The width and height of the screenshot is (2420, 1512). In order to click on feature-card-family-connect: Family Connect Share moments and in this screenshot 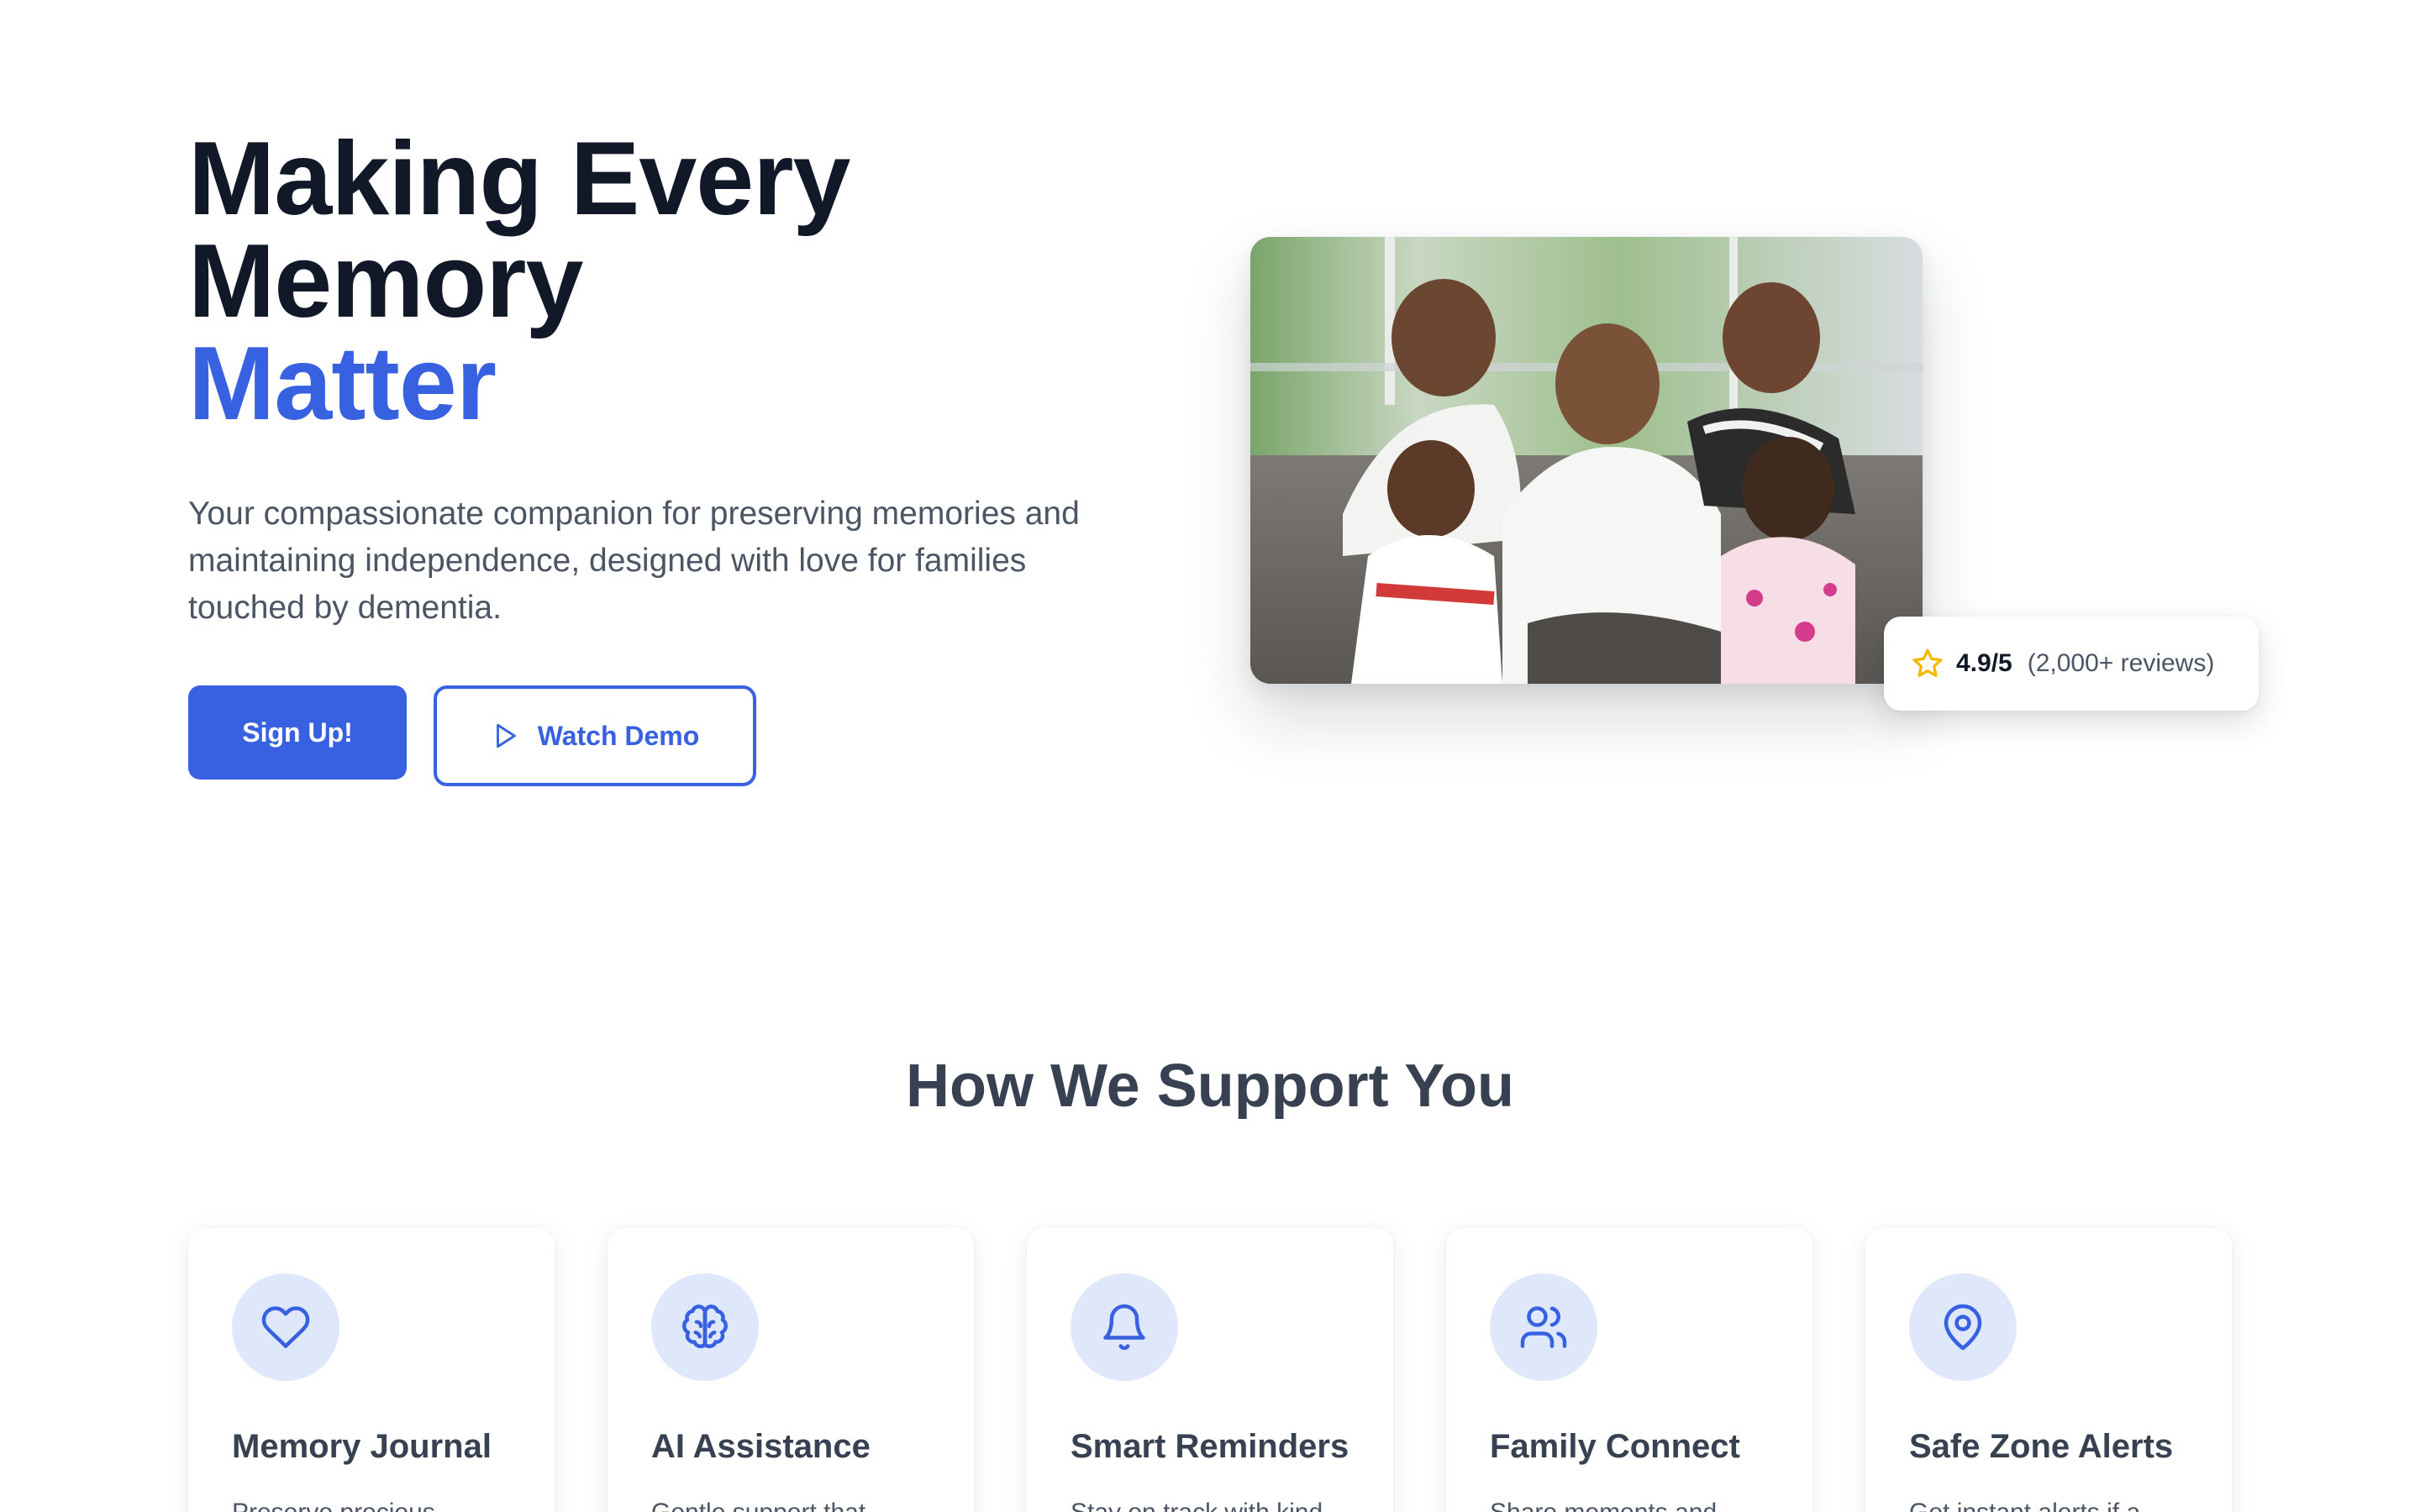, I will do `click(1629, 1370)`.